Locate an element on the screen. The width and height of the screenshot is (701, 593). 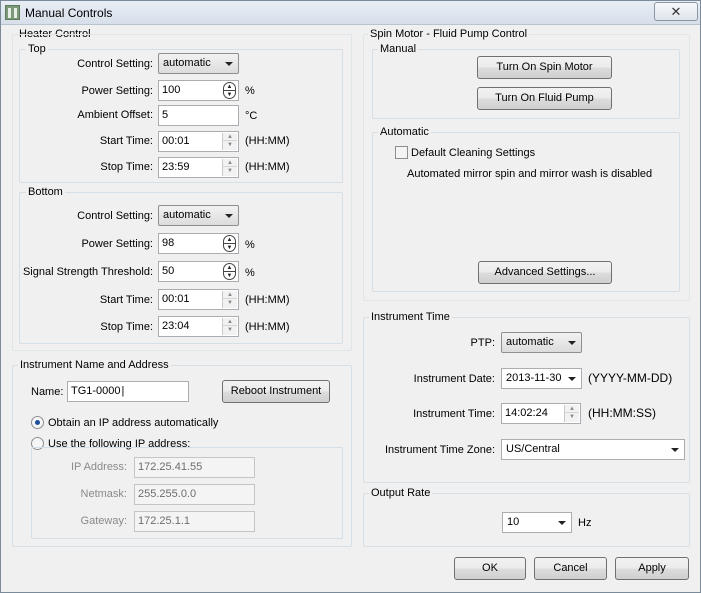
gateway-field: 172.25.1.1 is located at coordinates (194, 521).